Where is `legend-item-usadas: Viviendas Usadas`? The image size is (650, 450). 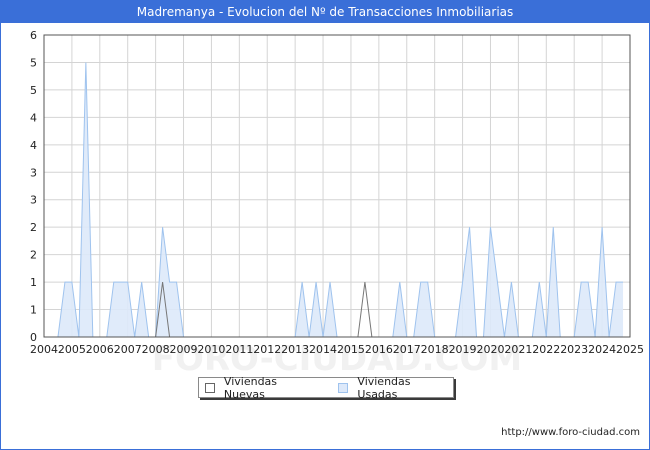
legend-item-usadas: Viviendas Usadas is located at coordinates (395, 388).